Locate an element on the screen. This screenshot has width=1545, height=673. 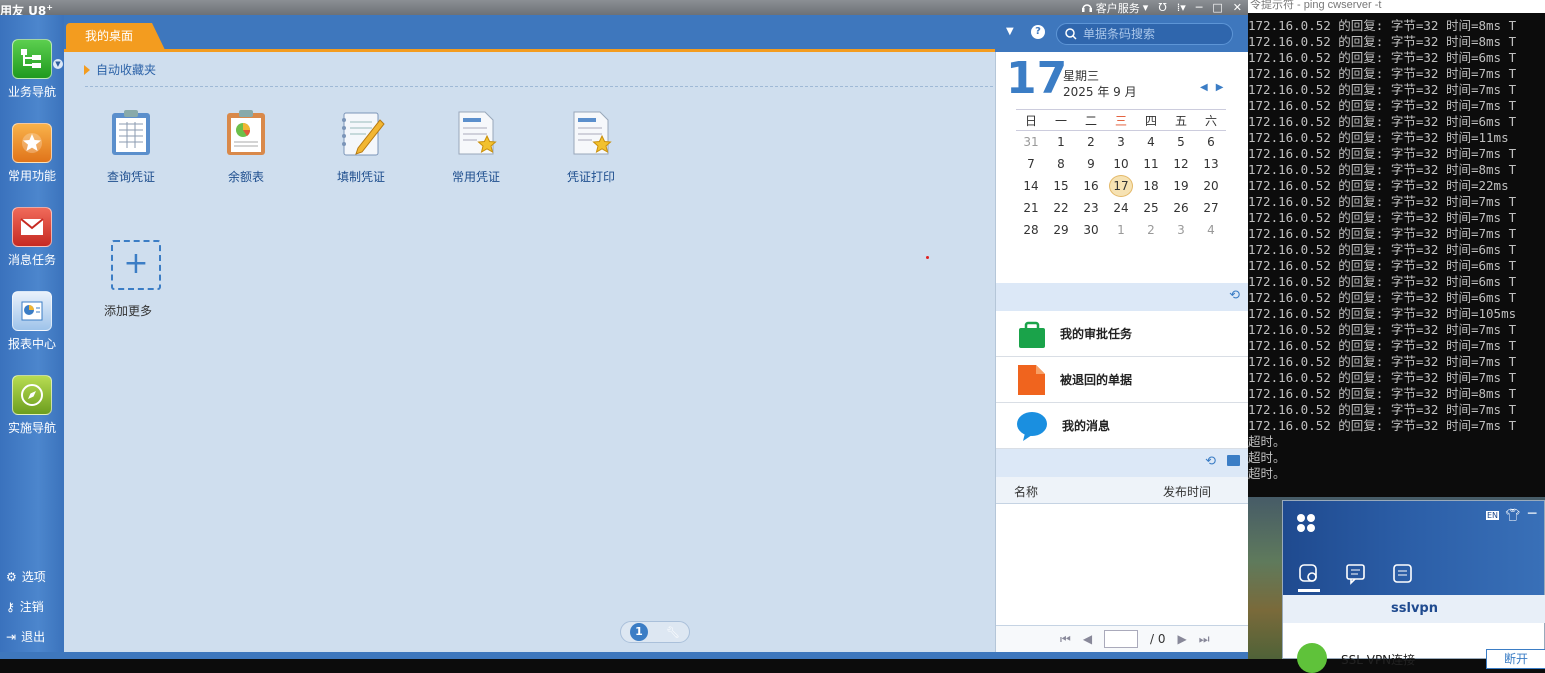
connection-tab-icon is located at coordinates (1309, 574).